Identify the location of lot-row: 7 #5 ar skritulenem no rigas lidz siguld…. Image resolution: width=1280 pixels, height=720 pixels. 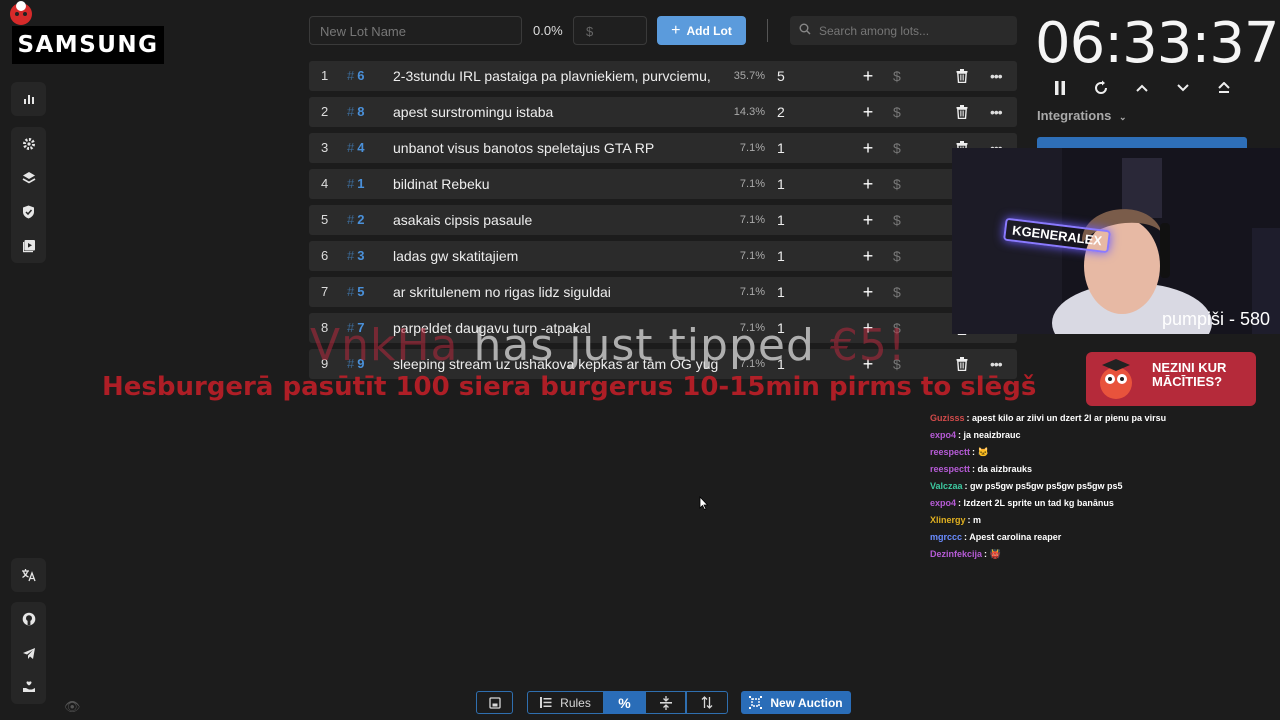
(663, 292).